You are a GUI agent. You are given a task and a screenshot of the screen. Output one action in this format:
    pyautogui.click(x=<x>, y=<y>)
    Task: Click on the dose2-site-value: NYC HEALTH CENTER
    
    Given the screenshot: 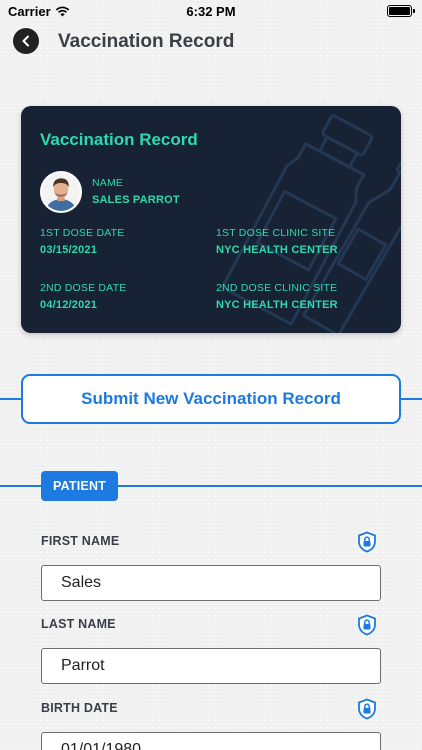 What is the action you would take?
    pyautogui.click(x=277, y=305)
    